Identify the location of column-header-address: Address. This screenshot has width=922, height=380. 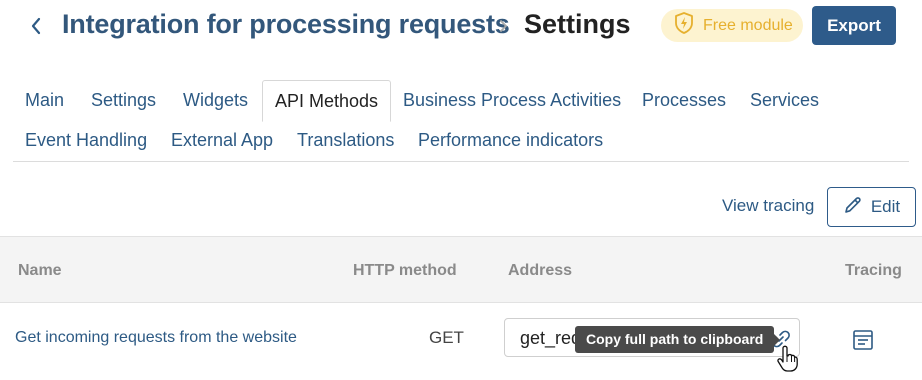
(540, 271).